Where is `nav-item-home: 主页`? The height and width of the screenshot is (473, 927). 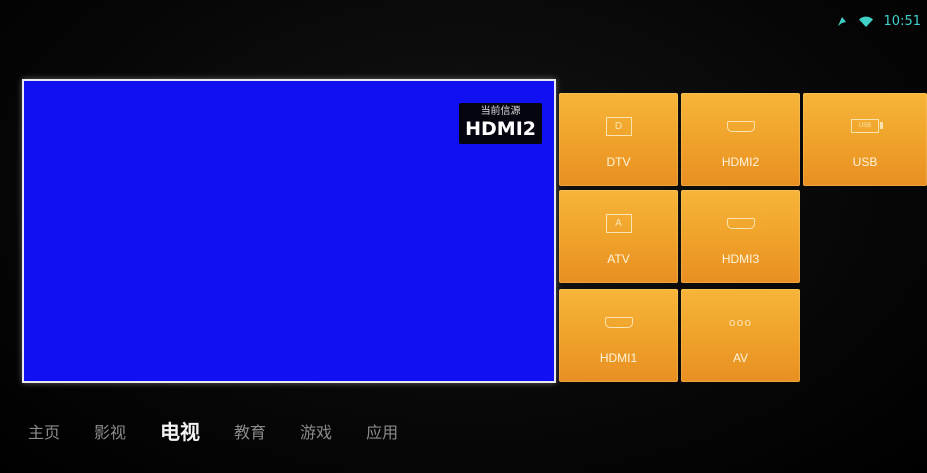 nav-item-home: 主页 is located at coordinates (44, 432).